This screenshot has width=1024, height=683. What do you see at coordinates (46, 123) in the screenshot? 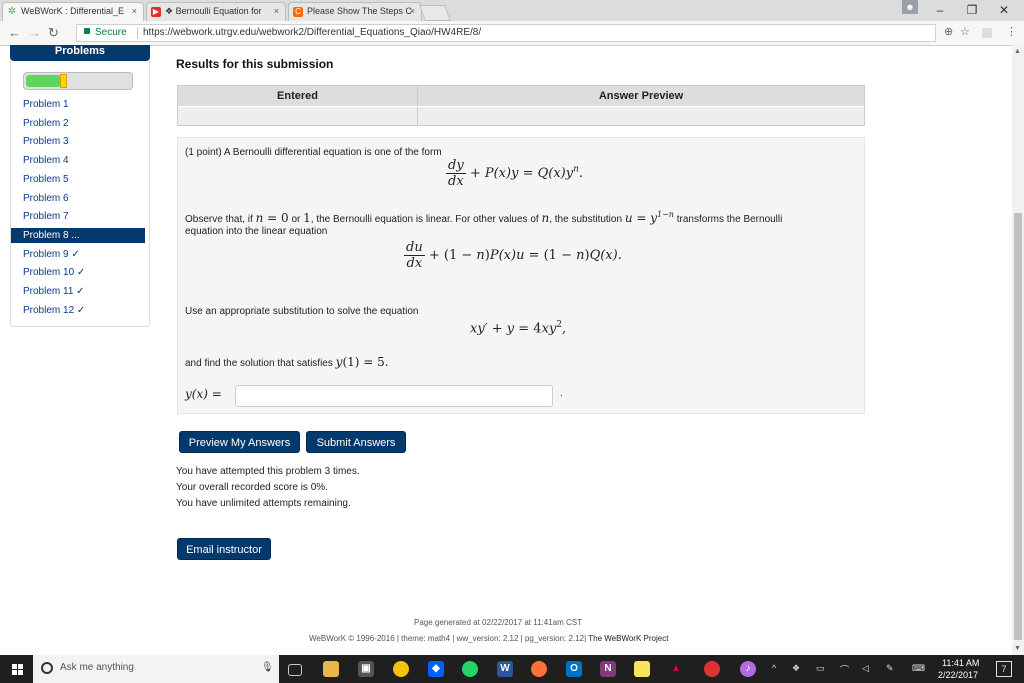
I see `sidebar-item-problem-2: Problem 2` at bounding box center [46, 123].